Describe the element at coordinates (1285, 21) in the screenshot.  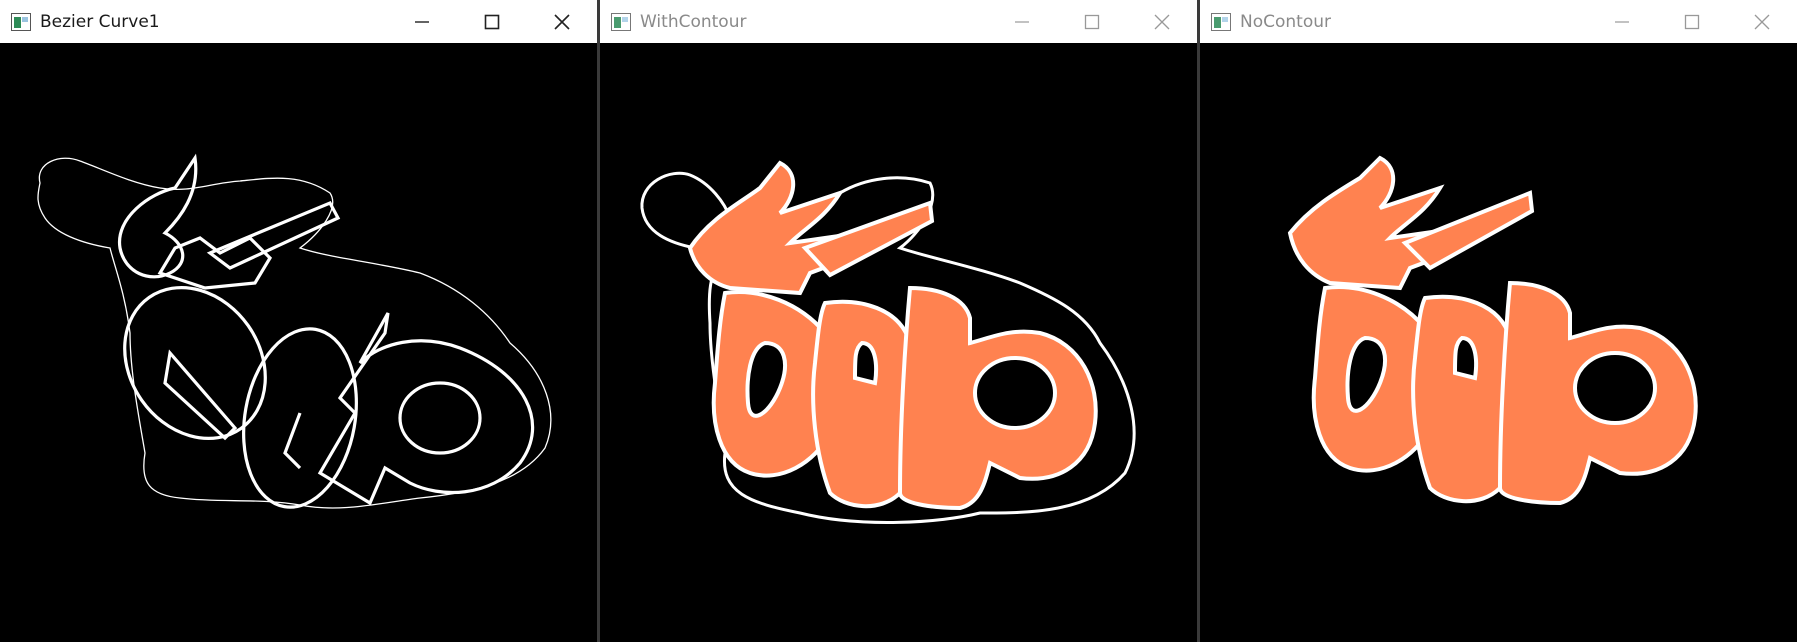
I see `window-title: NoContour` at that location.